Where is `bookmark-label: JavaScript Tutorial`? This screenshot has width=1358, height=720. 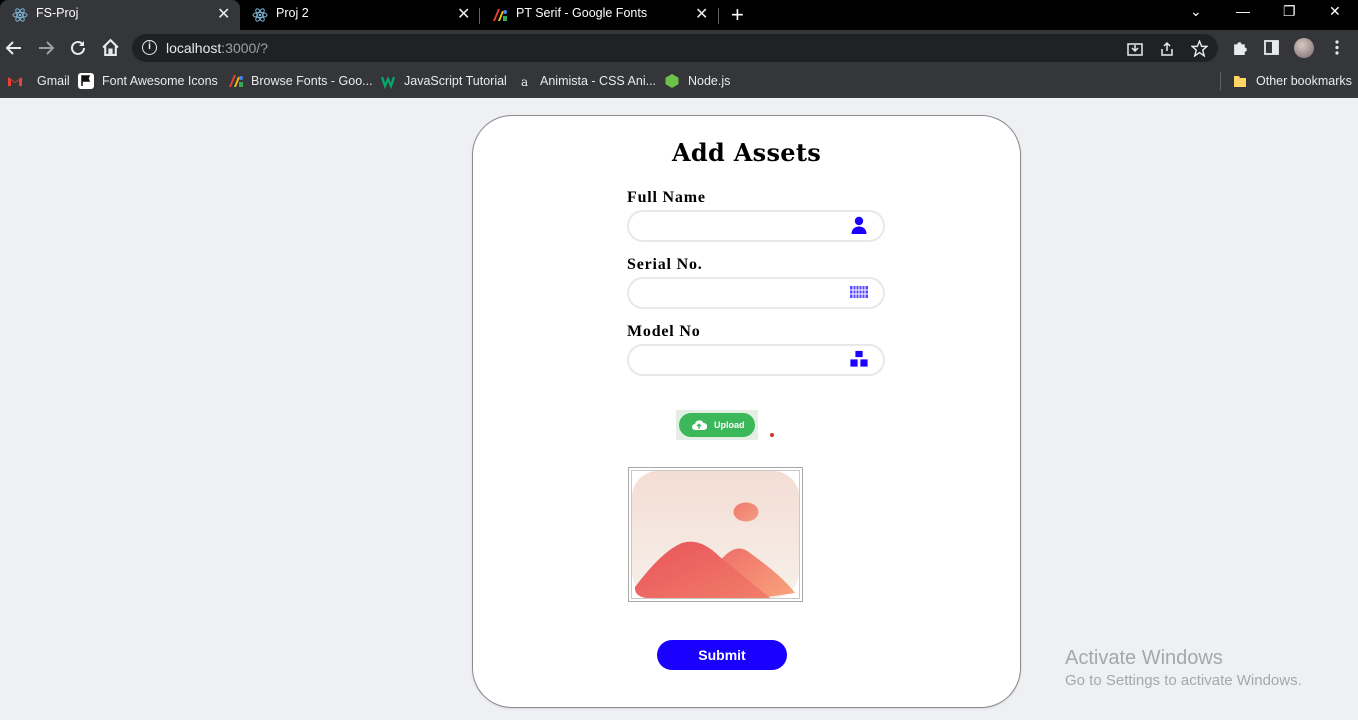
bookmark-label: JavaScript Tutorial is located at coordinates (455, 81).